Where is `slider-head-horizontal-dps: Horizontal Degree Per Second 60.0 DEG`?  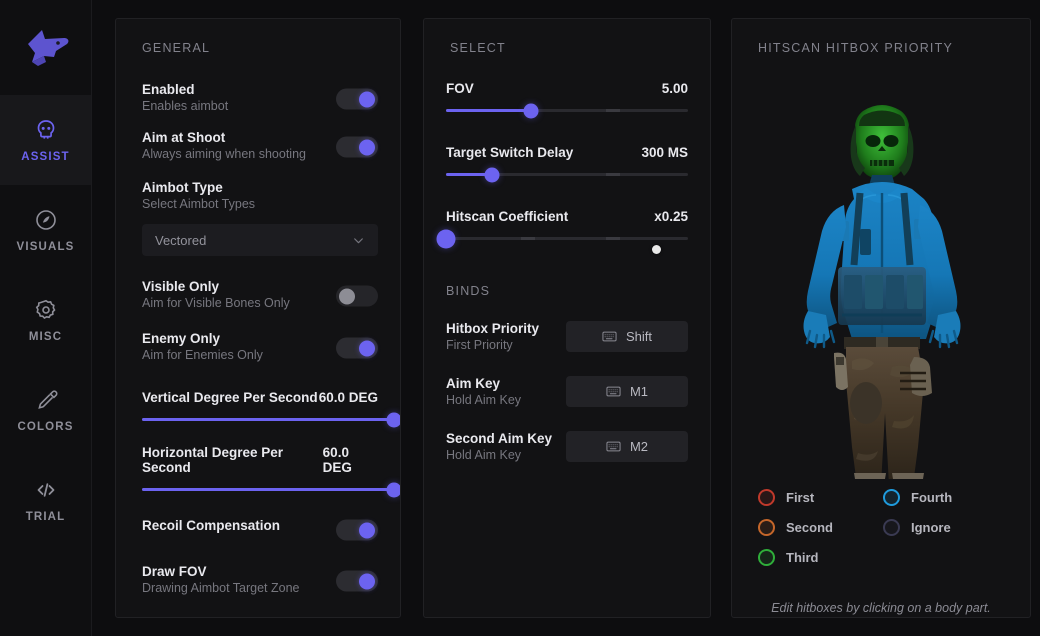
slider-head-horizontal-dps: Horizontal Degree Per Second 60.0 DEG is located at coordinates (260, 460).